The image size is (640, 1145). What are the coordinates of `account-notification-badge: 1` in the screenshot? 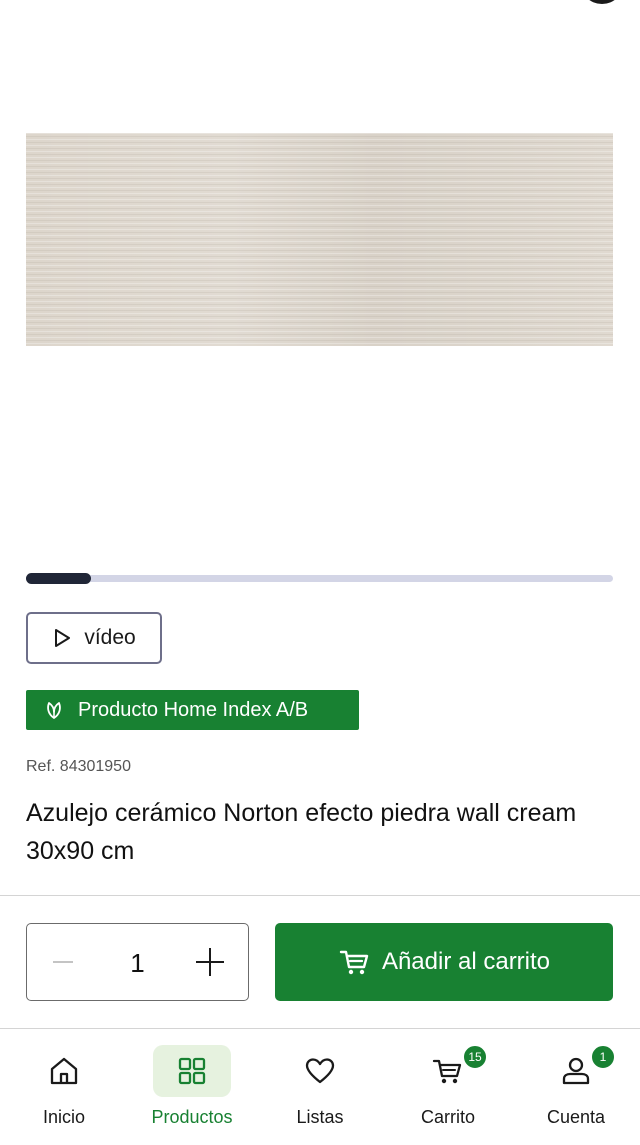 It's located at (603, 1057).